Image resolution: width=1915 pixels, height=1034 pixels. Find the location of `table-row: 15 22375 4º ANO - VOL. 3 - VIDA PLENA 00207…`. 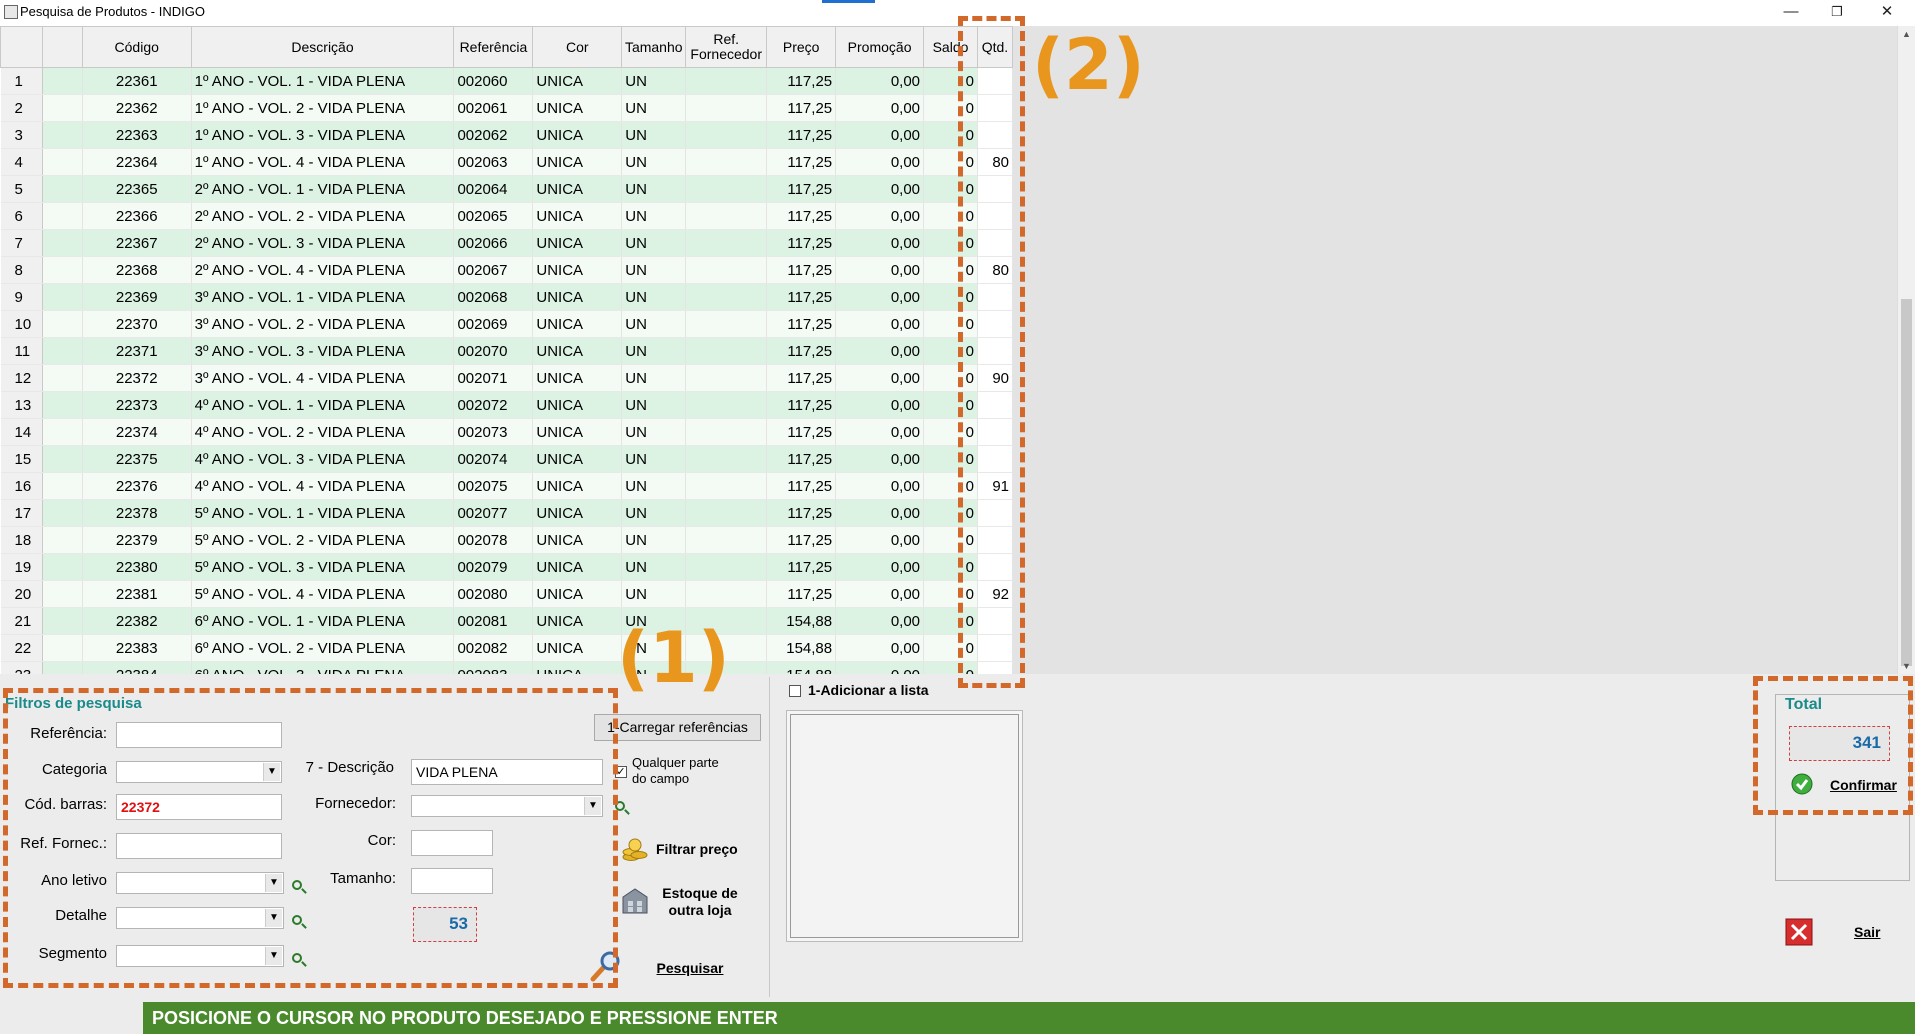

table-row: 15 22375 4º ANO - VOL. 3 - VIDA PLENA 00207… is located at coordinates (506, 459).